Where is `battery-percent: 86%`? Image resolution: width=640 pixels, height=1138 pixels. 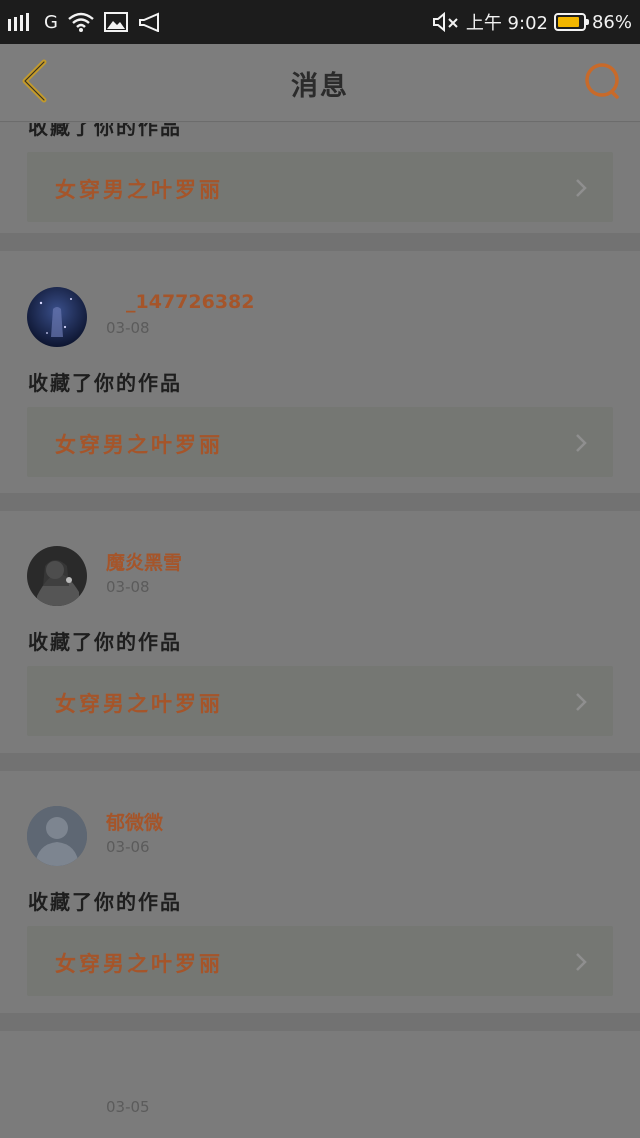
battery-percent: 86% is located at coordinates (611, 22).